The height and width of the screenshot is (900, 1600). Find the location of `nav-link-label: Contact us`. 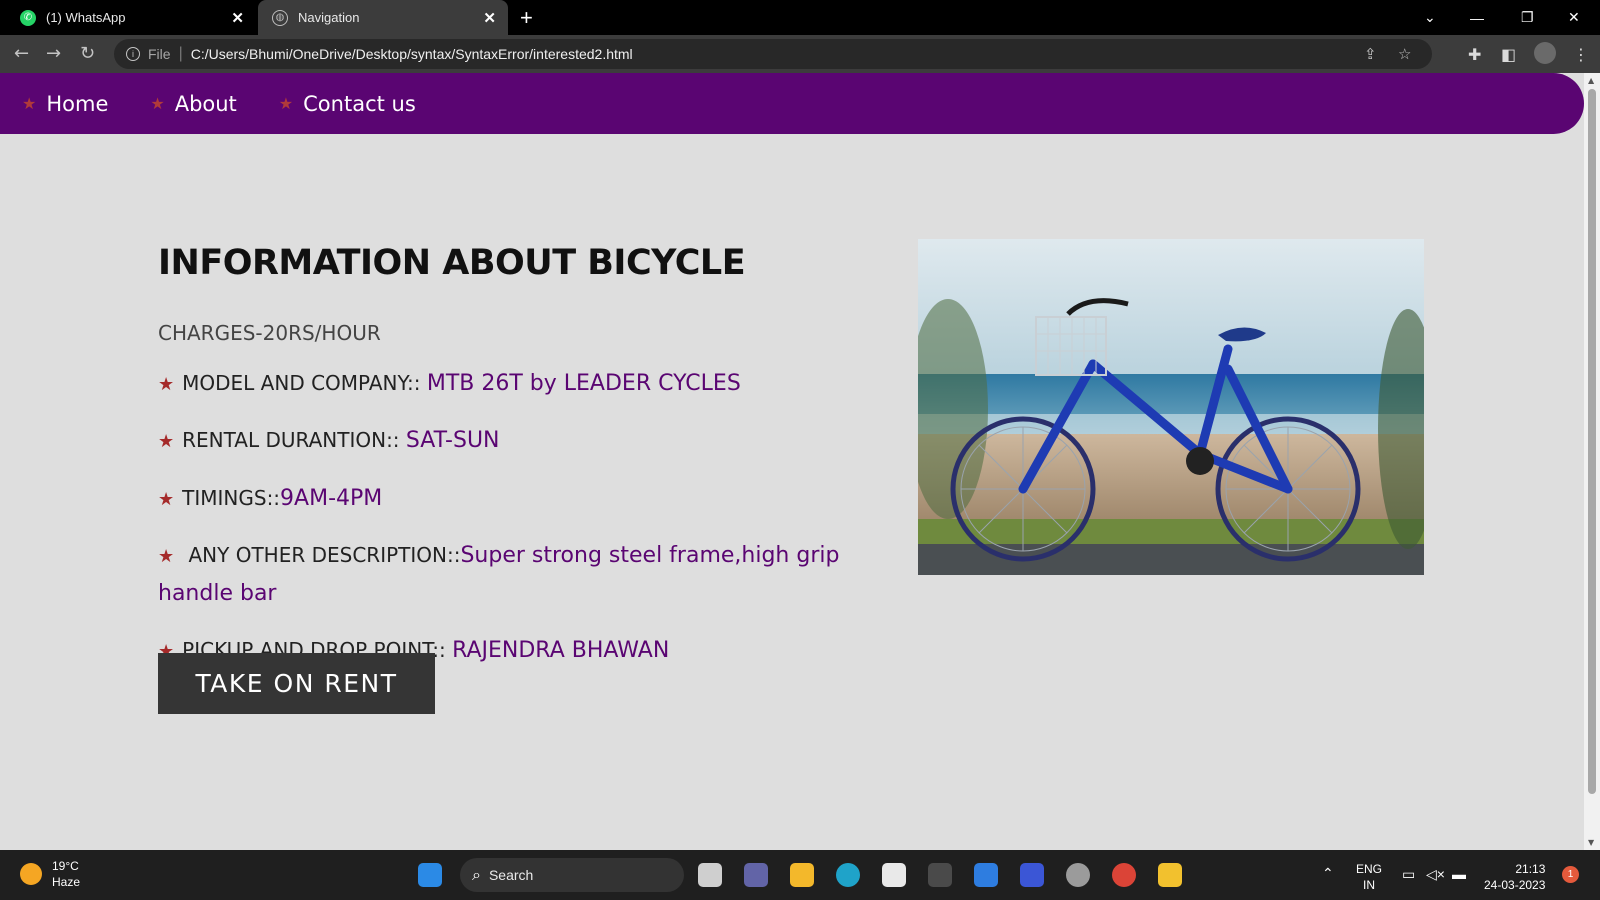

nav-link-label: Contact us is located at coordinates (359, 103).